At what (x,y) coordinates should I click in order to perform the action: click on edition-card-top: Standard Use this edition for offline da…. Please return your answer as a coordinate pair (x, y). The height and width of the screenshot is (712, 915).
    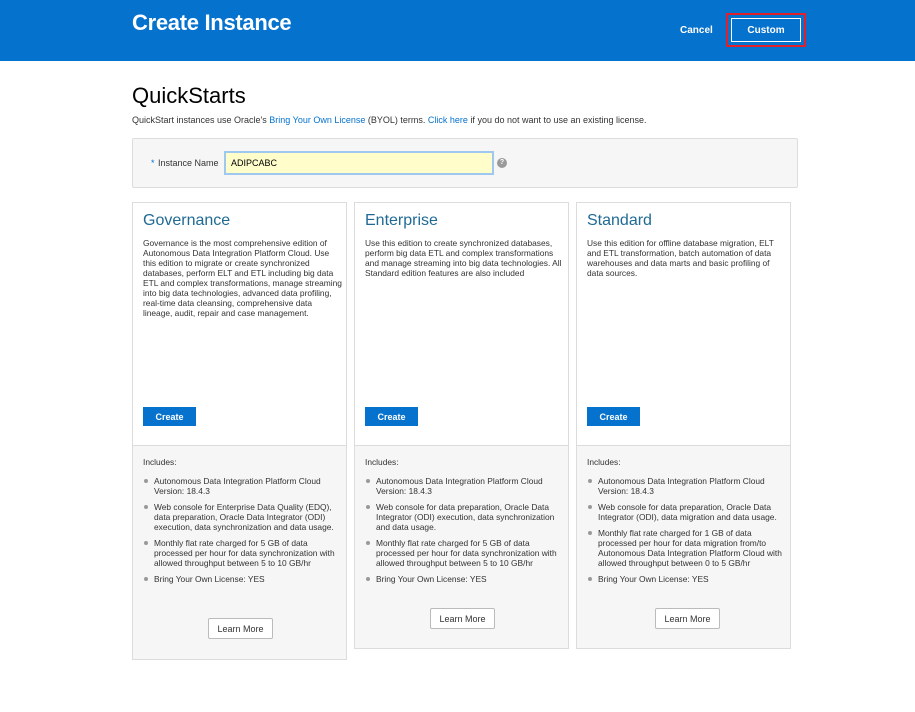
    Looking at the image, I should click on (683, 324).